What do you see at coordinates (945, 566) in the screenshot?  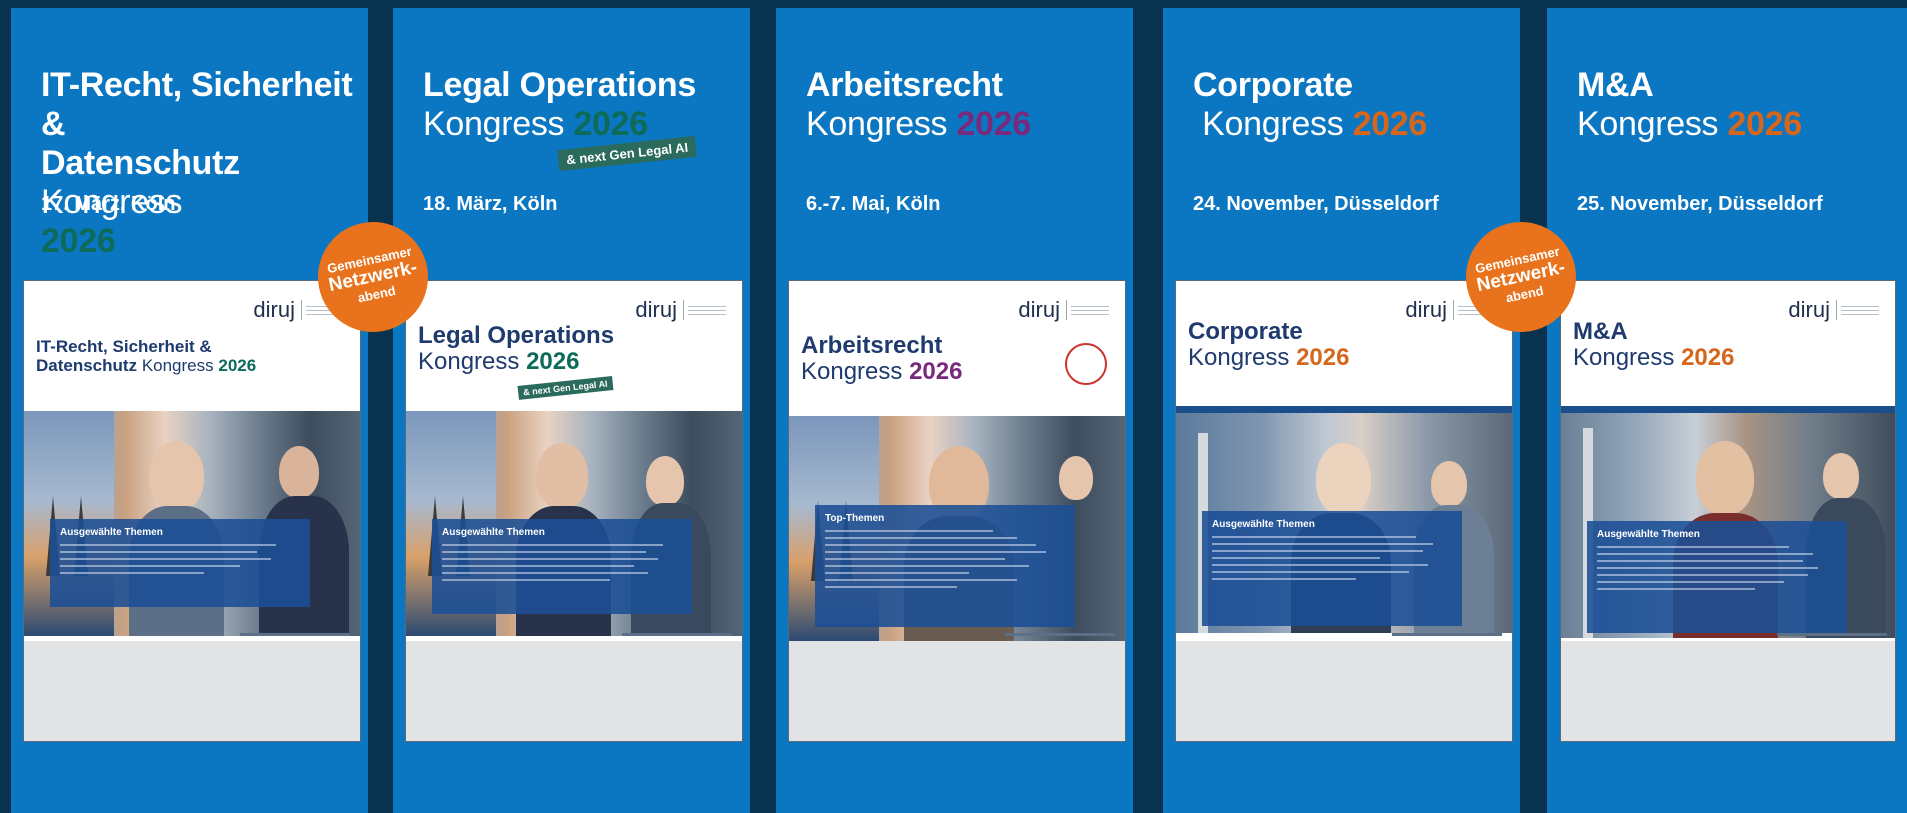 I see `topics-box: Top-Themen` at bounding box center [945, 566].